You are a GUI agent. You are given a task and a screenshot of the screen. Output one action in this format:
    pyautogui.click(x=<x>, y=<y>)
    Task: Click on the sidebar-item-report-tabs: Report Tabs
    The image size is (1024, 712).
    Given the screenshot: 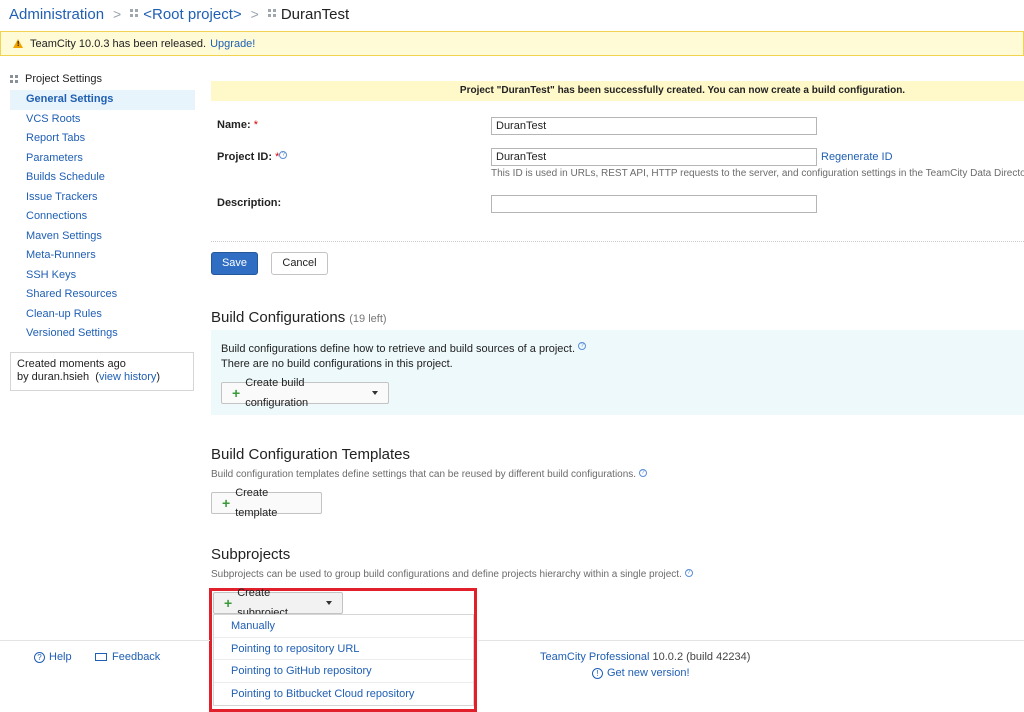 What is the action you would take?
    pyautogui.click(x=102, y=139)
    